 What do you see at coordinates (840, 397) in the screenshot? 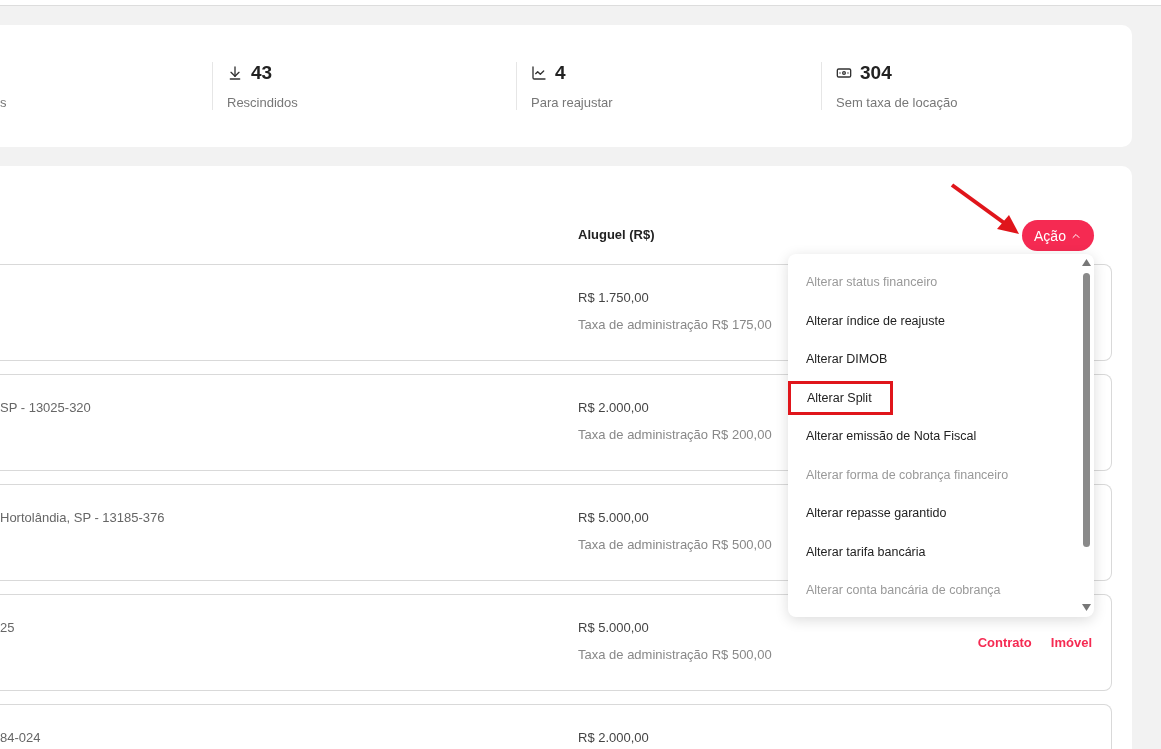
I see `menu-item: Alterar Split` at bounding box center [840, 397].